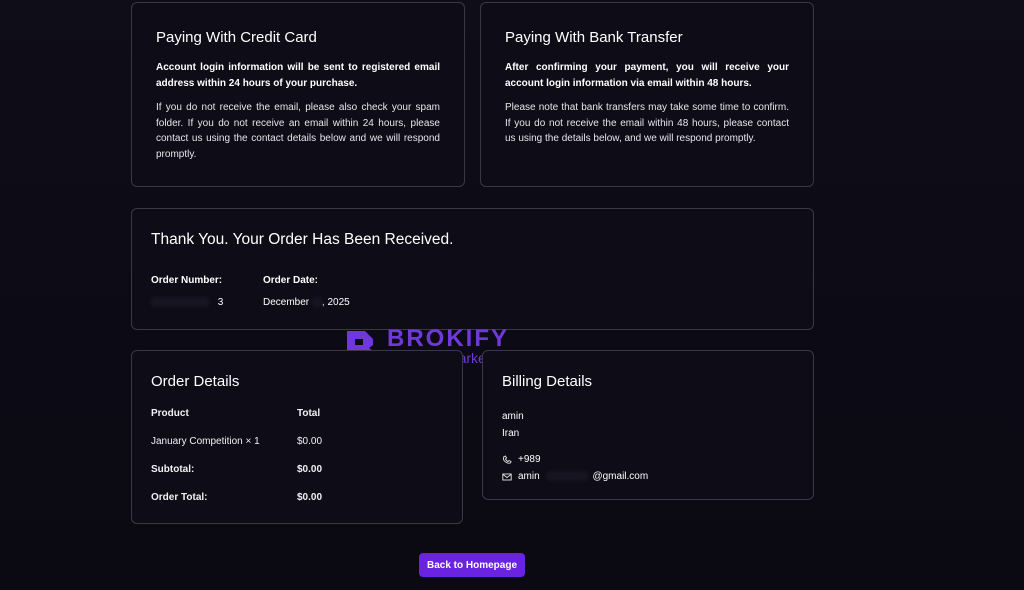 The image size is (1024, 590). Describe the element at coordinates (180, 302) in the screenshot. I see `redacted-order-number` at that location.